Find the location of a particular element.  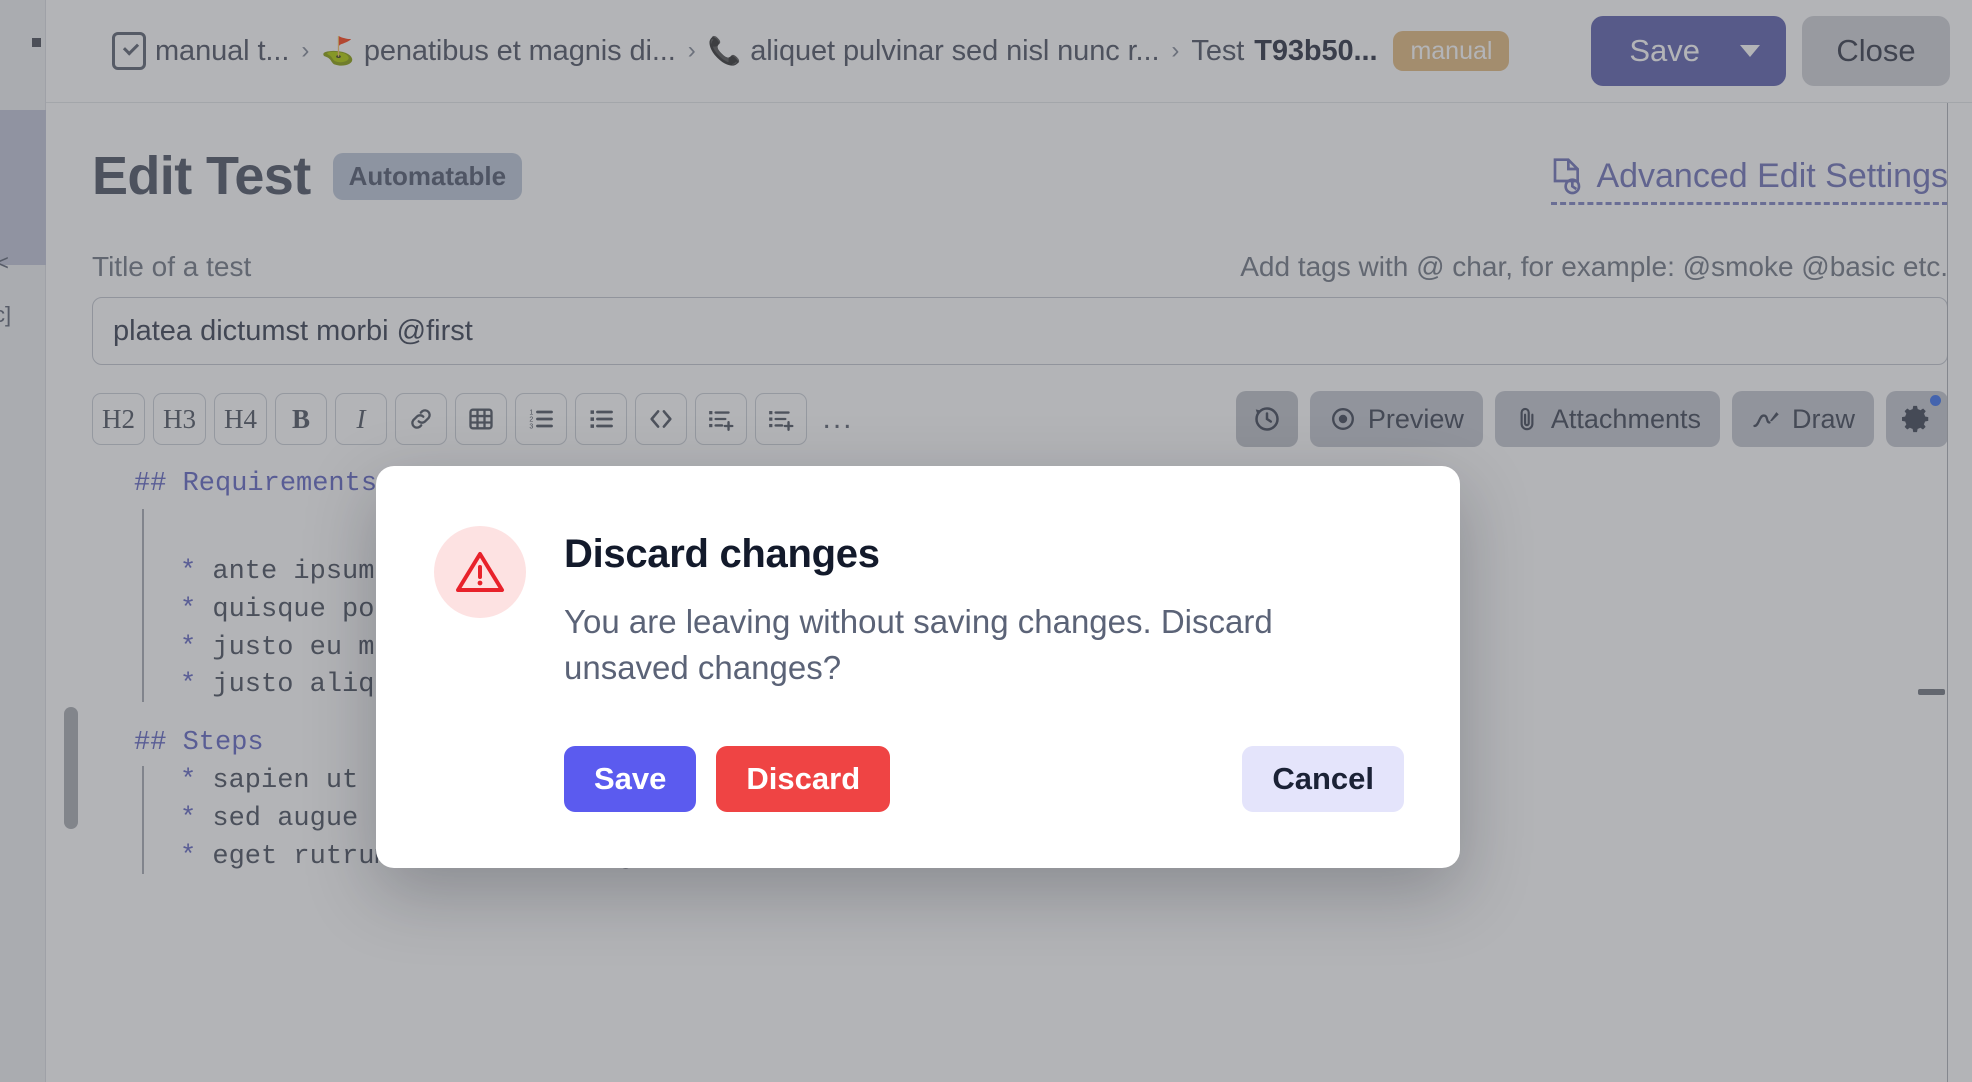

dialog-save-button: Save is located at coordinates (630, 779).